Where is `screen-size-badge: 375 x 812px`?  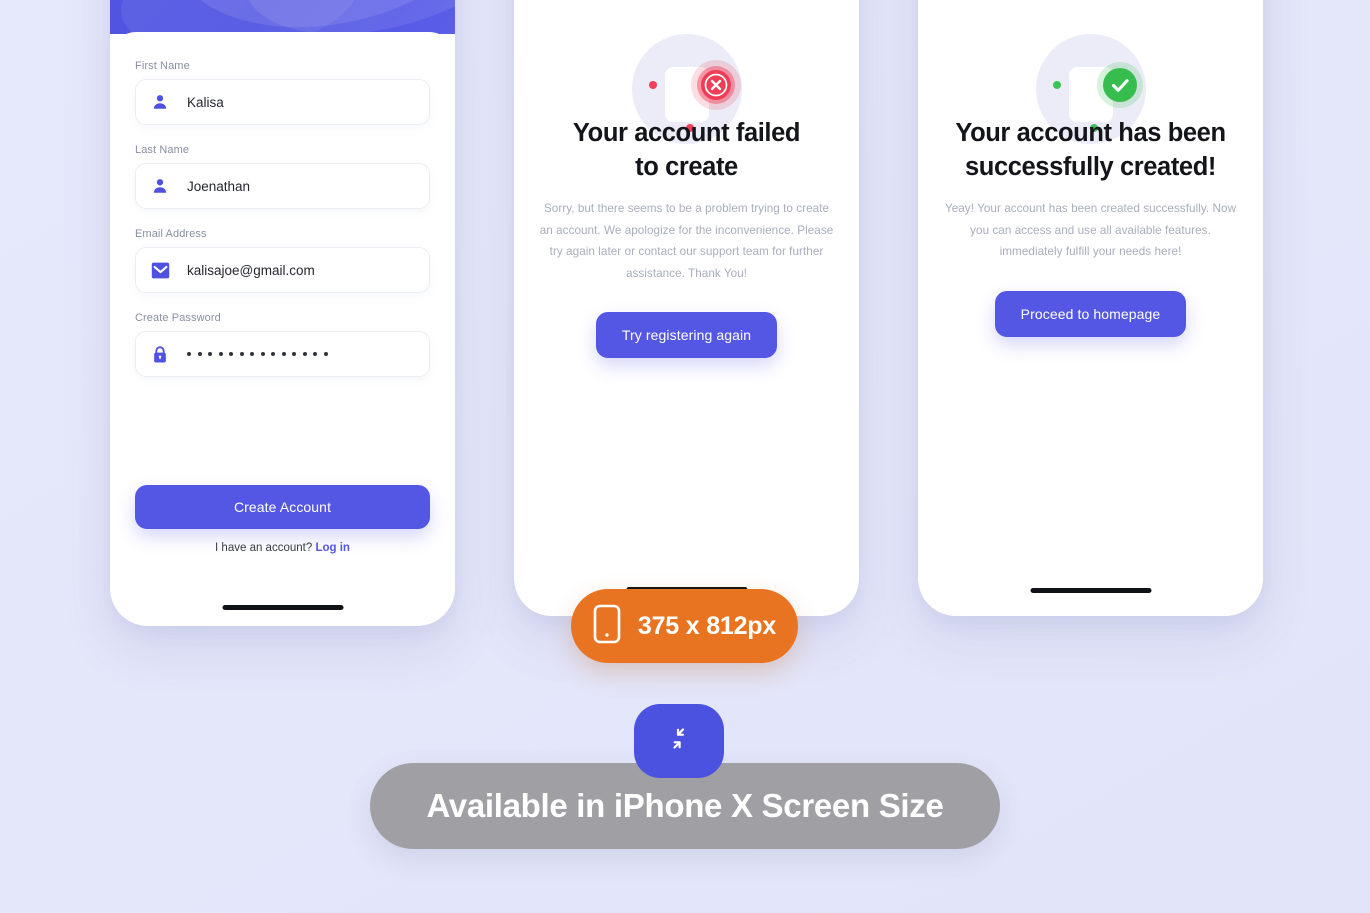 screen-size-badge: 375 x 812px is located at coordinates (684, 626).